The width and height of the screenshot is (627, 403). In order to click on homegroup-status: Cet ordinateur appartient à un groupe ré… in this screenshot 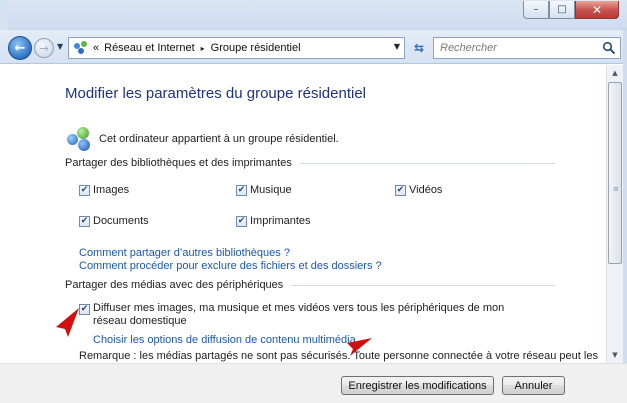, I will do `click(202, 139)`.